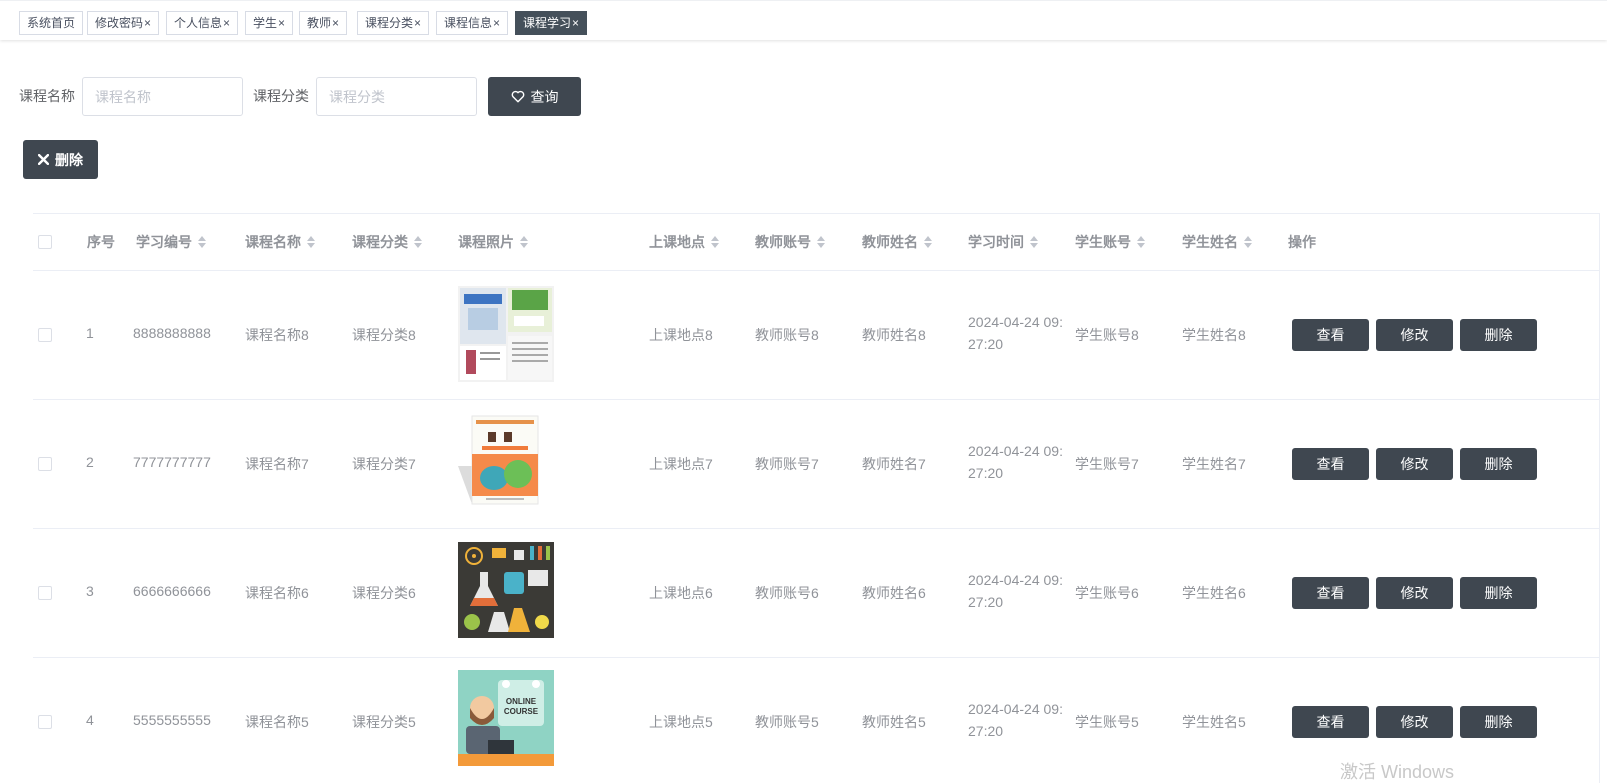  I want to click on cell-student-name: 学生姓名6, so click(1214, 593).